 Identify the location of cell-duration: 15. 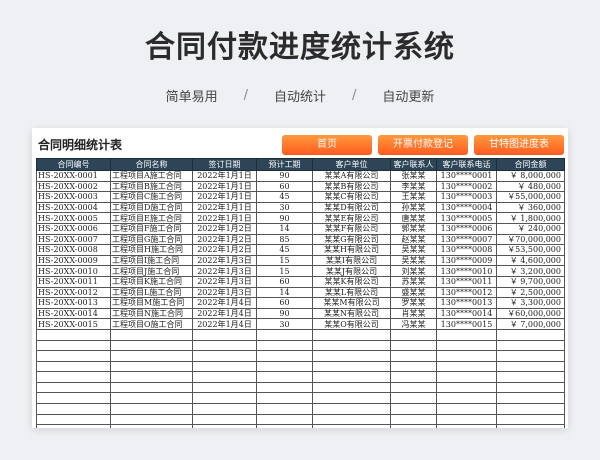
(284, 271).